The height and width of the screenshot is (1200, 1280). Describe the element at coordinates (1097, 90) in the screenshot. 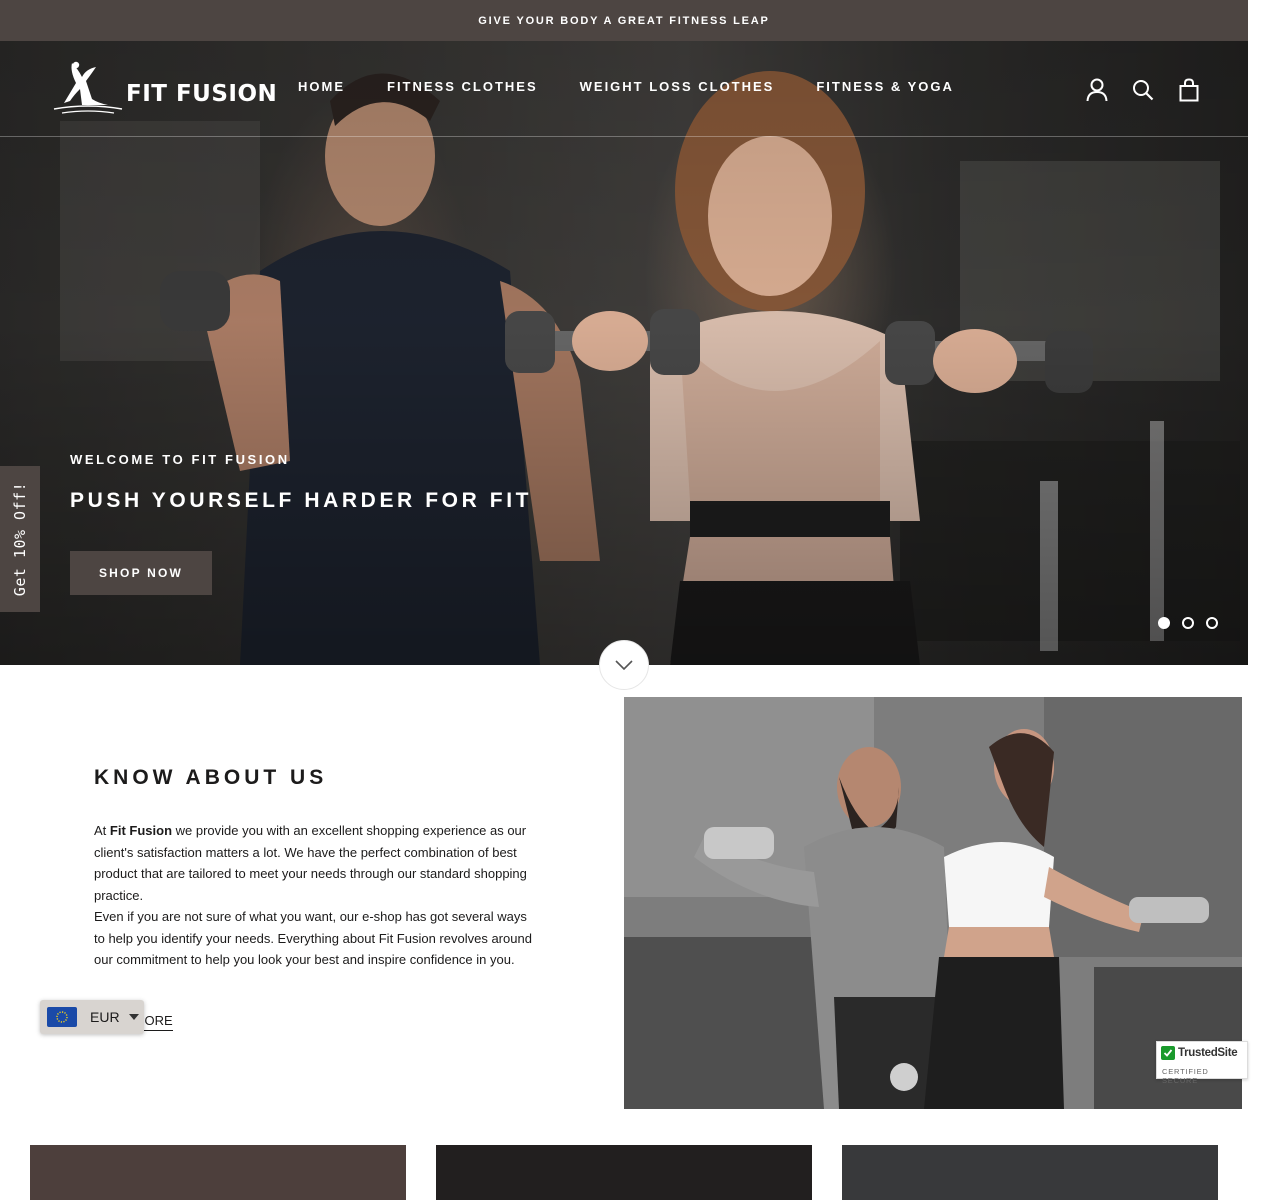

I see `account-icon` at that location.